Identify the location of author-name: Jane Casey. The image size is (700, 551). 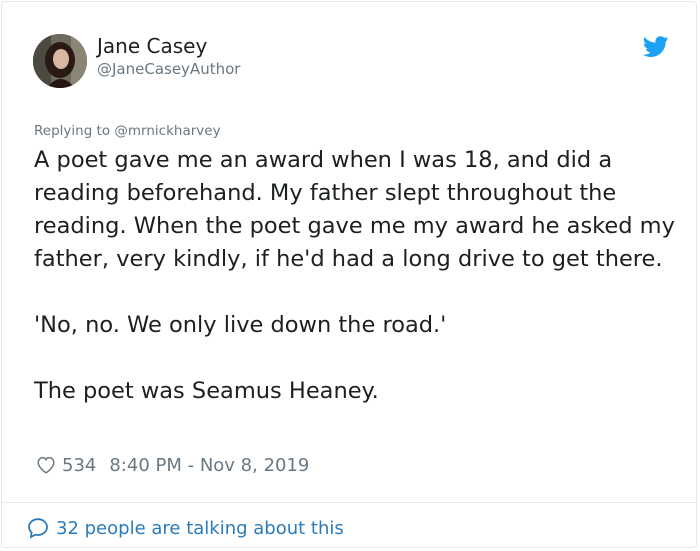
(152, 46).